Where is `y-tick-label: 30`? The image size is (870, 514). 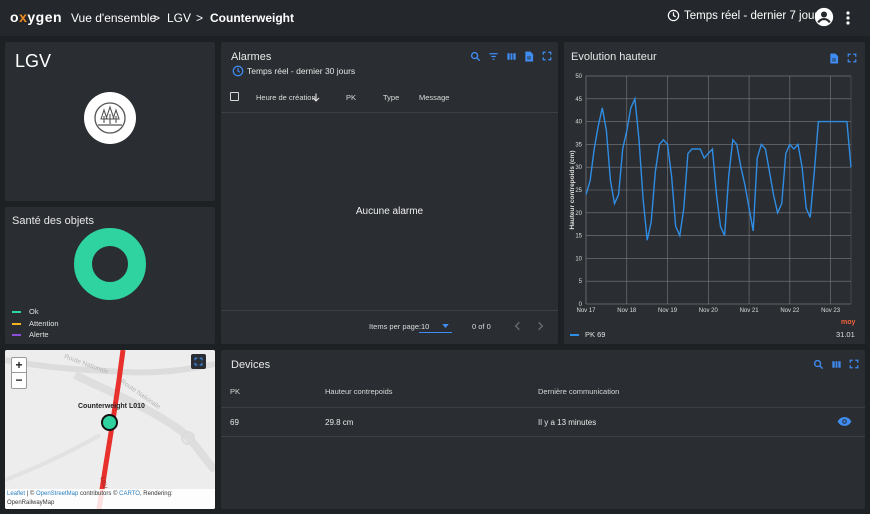
y-tick-label: 30 is located at coordinates (578, 168).